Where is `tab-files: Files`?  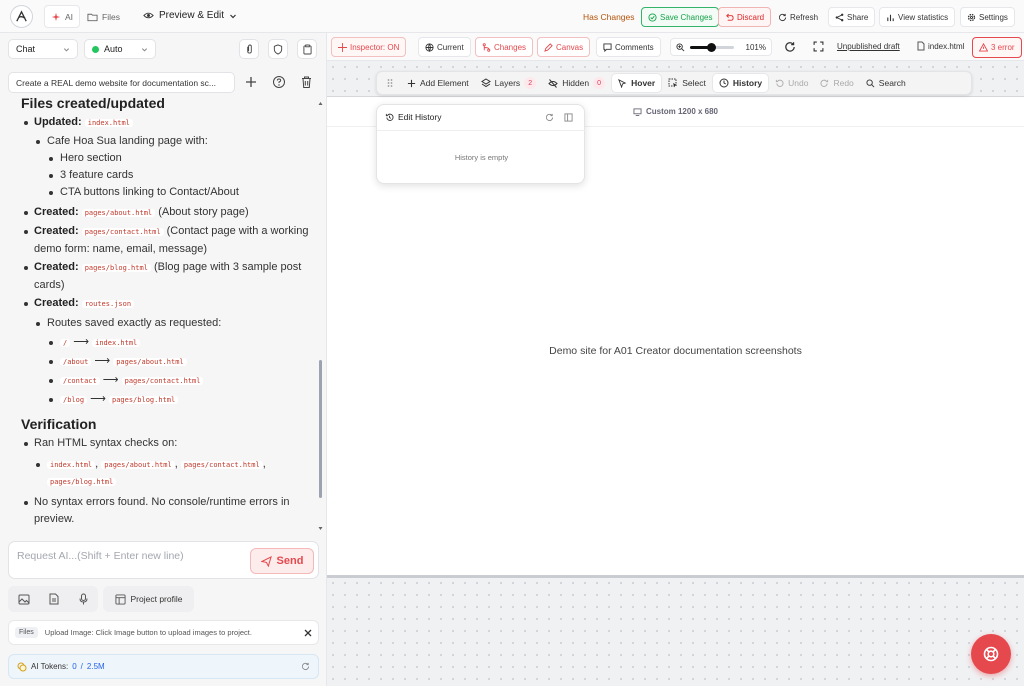 tab-files: Files is located at coordinates (103, 16).